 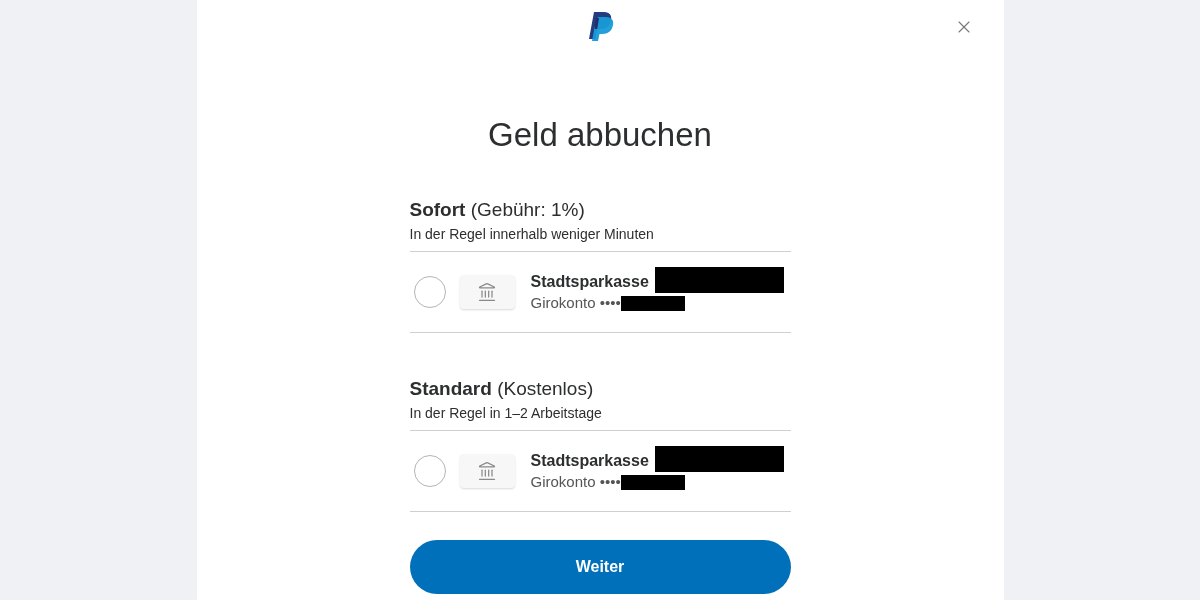 What do you see at coordinates (502, 389) in the screenshot?
I see `option-heading: Standard (Kostenlos)` at bounding box center [502, 389].